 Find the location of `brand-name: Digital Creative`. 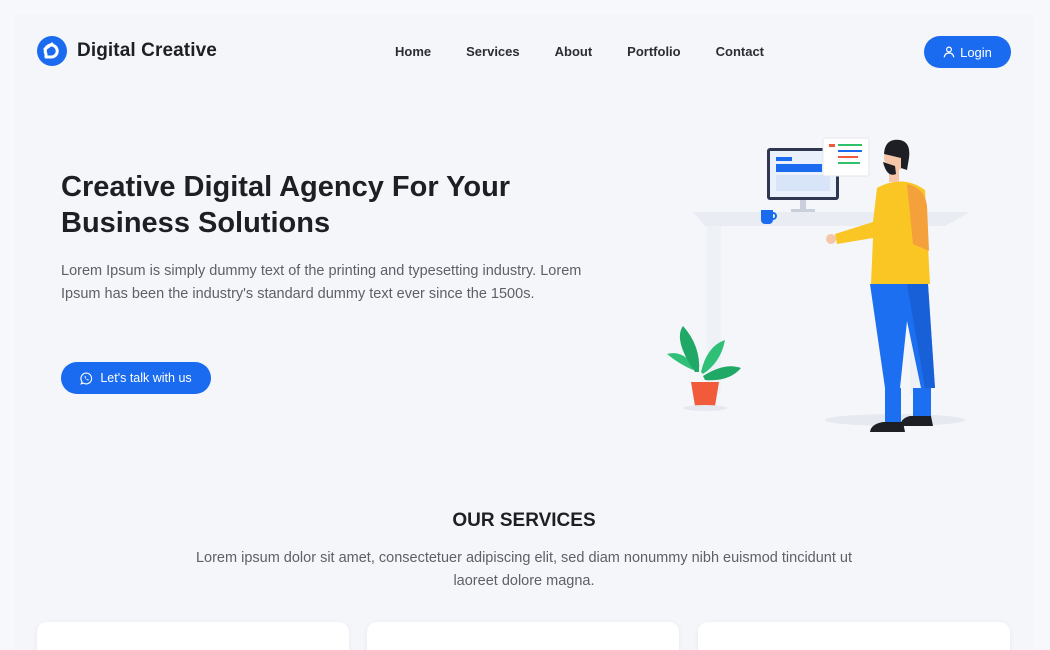

brand-name: Digital Creative is located at coordinates (147, 50).